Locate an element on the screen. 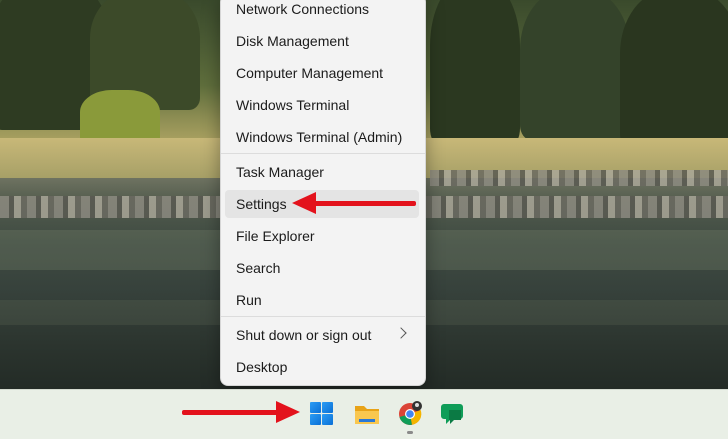 This screenshot has height=439, width=728. menu-item-label: Run is located at coordinates (249, 300).